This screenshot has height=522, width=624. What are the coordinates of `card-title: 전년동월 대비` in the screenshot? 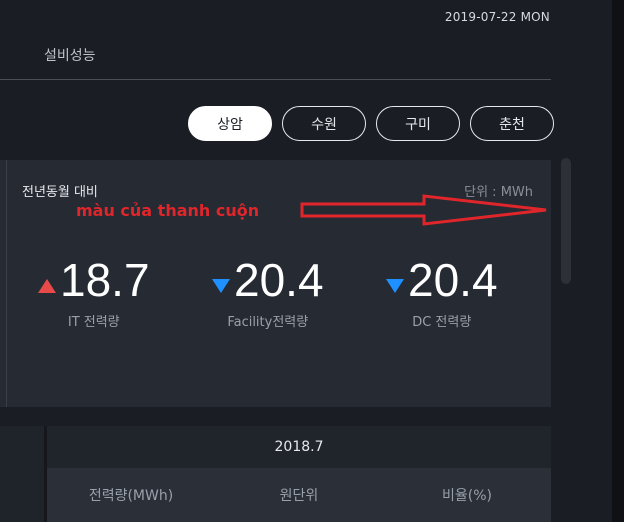 It's located at (60, 192).